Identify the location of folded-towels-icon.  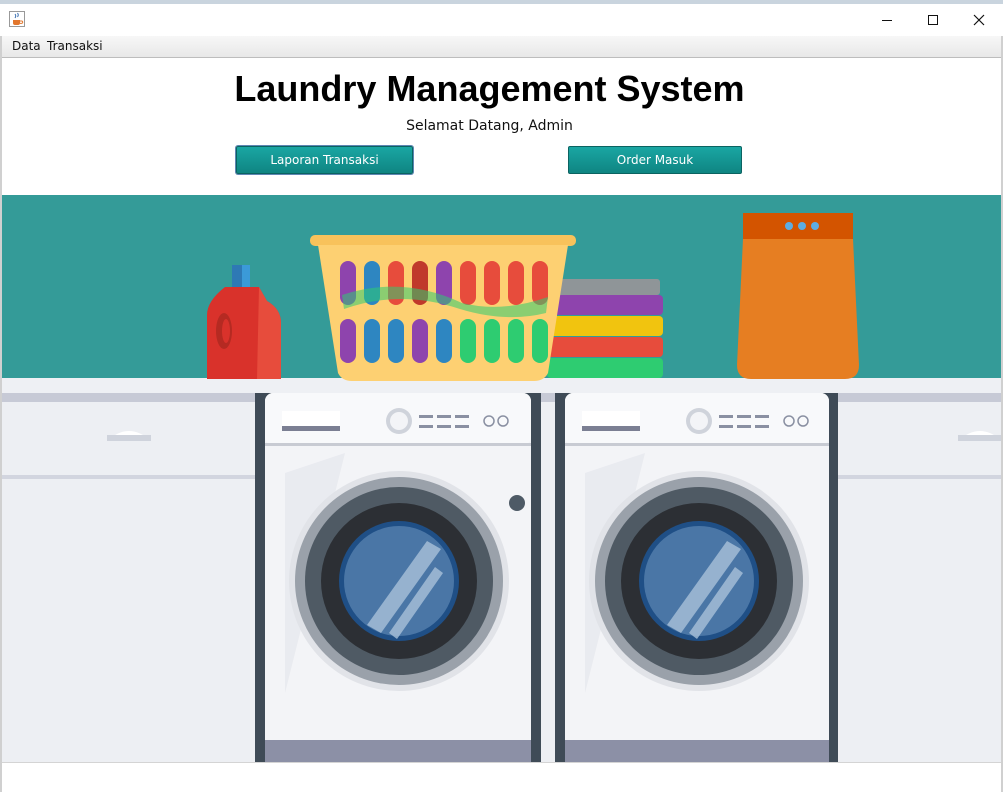
(605, 328).